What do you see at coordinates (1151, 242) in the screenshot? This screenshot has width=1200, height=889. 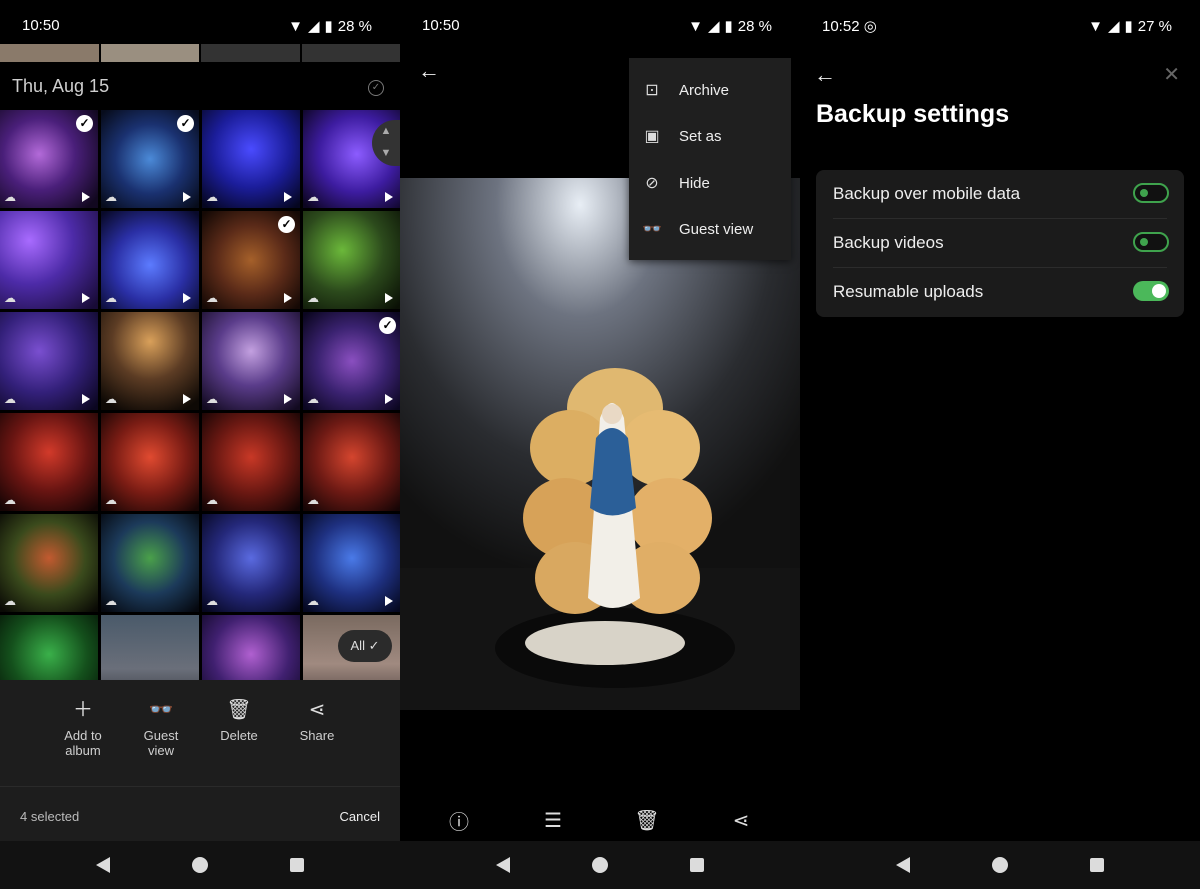 I see `backup-videos-toggle` at bounding box center [1151, 242].